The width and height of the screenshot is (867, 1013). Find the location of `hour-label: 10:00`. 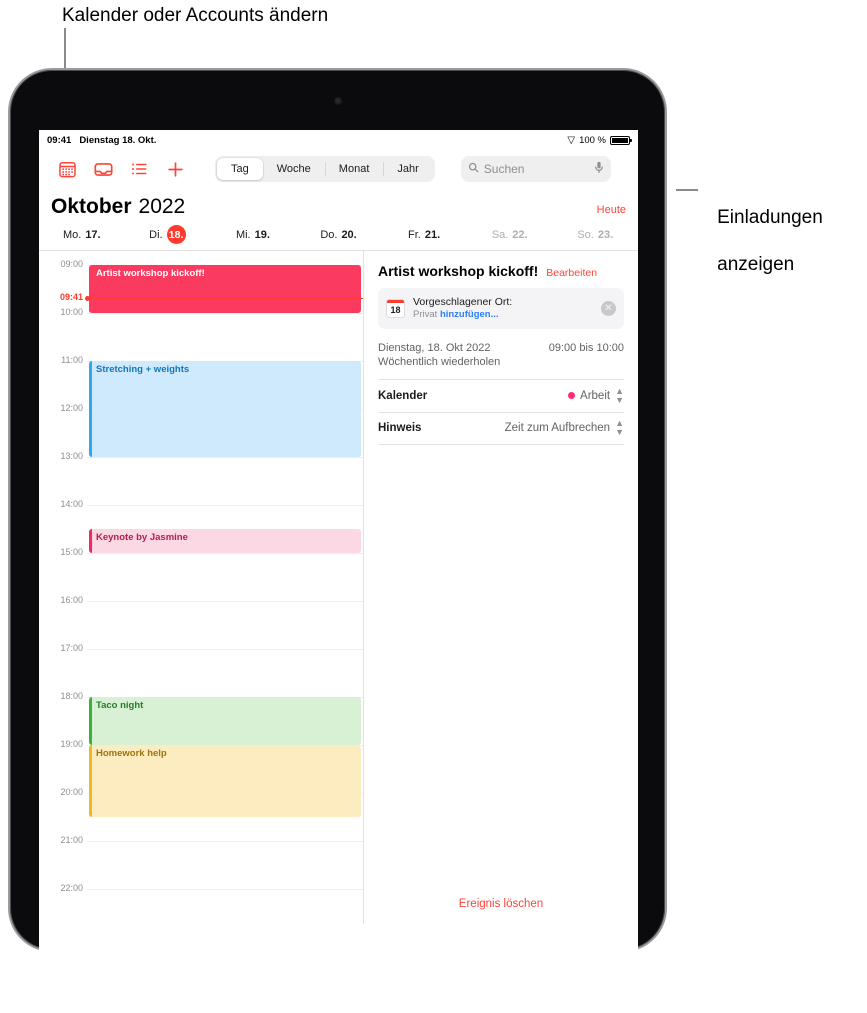

hour-label: 10:00 is located at coordinates (71, 312).